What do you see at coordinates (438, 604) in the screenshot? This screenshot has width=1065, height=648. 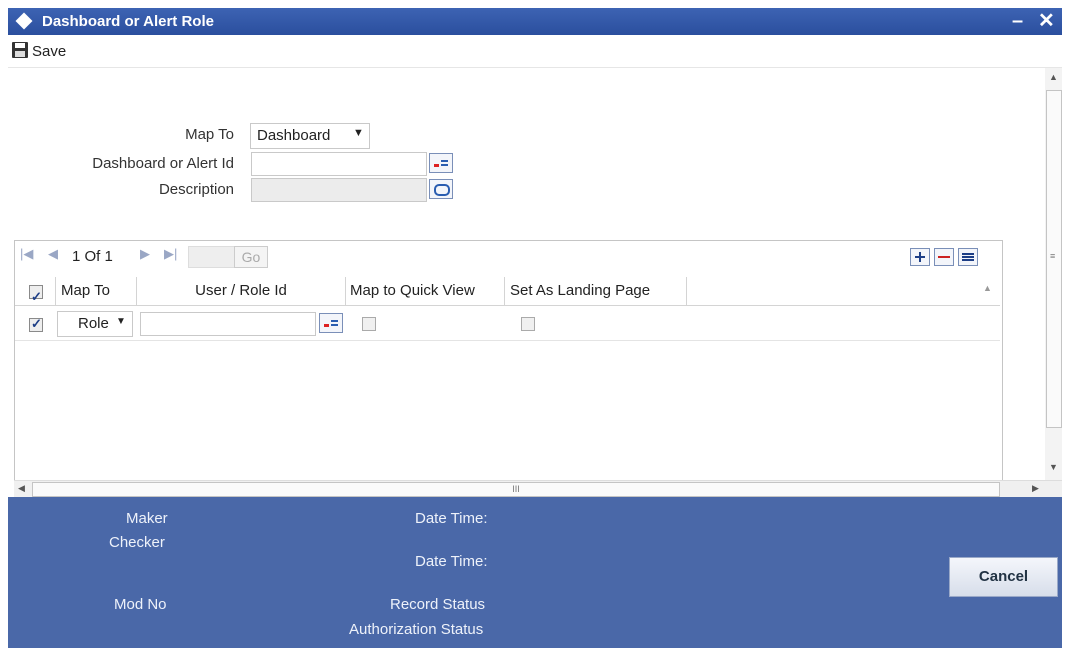 I see `record-status-label: Record Status` at bounding box center [438, 604].